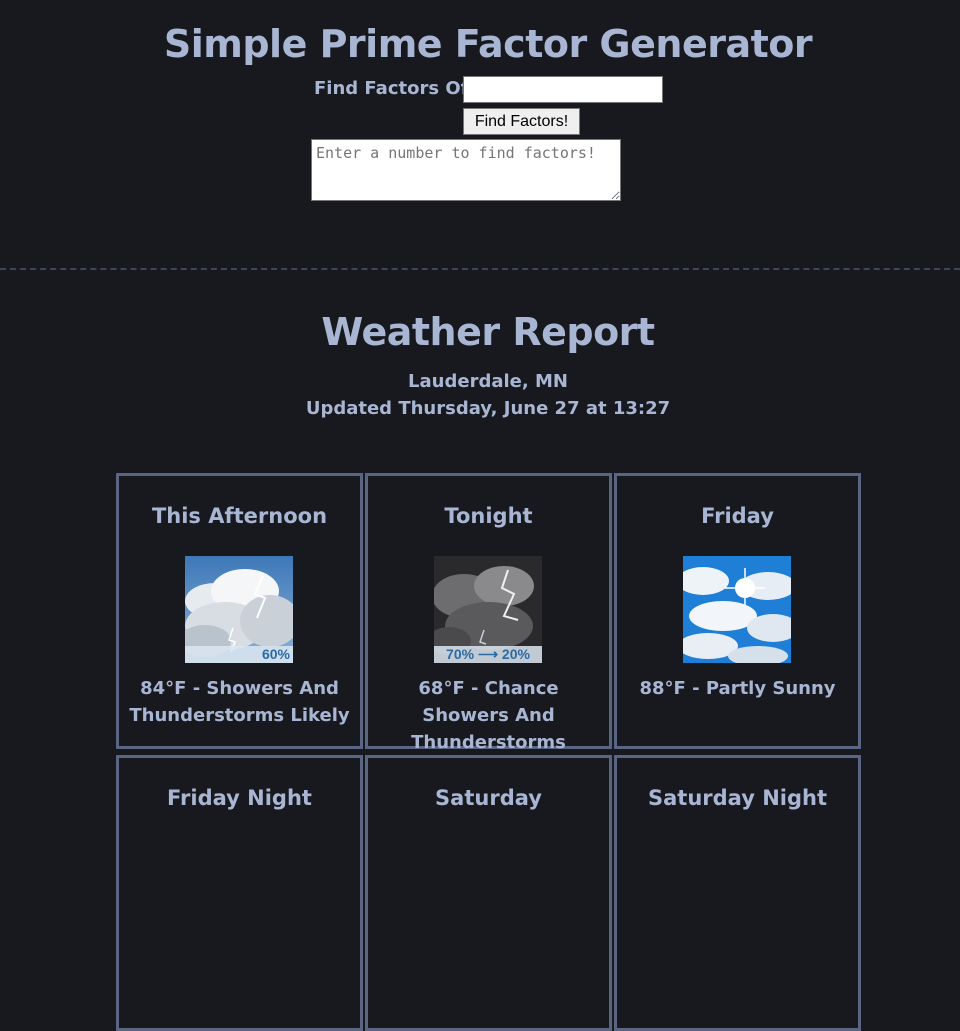 This screenshot has height=1031, width=960. Describe the element at coordinates (466, 170) in the screenshot. I see `factors-result-textarea` at that location.